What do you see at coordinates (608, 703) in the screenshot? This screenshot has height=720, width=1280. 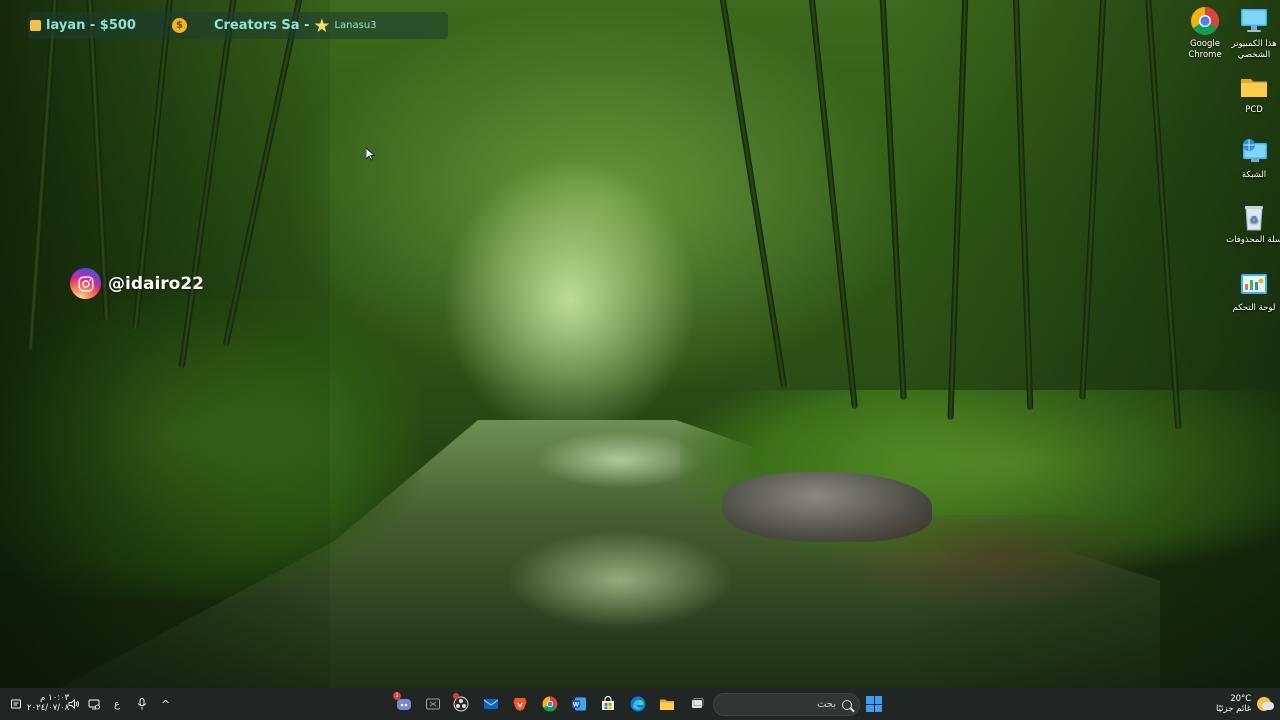 I see `microsoft-store-icon` at bounding box center [608, 703].